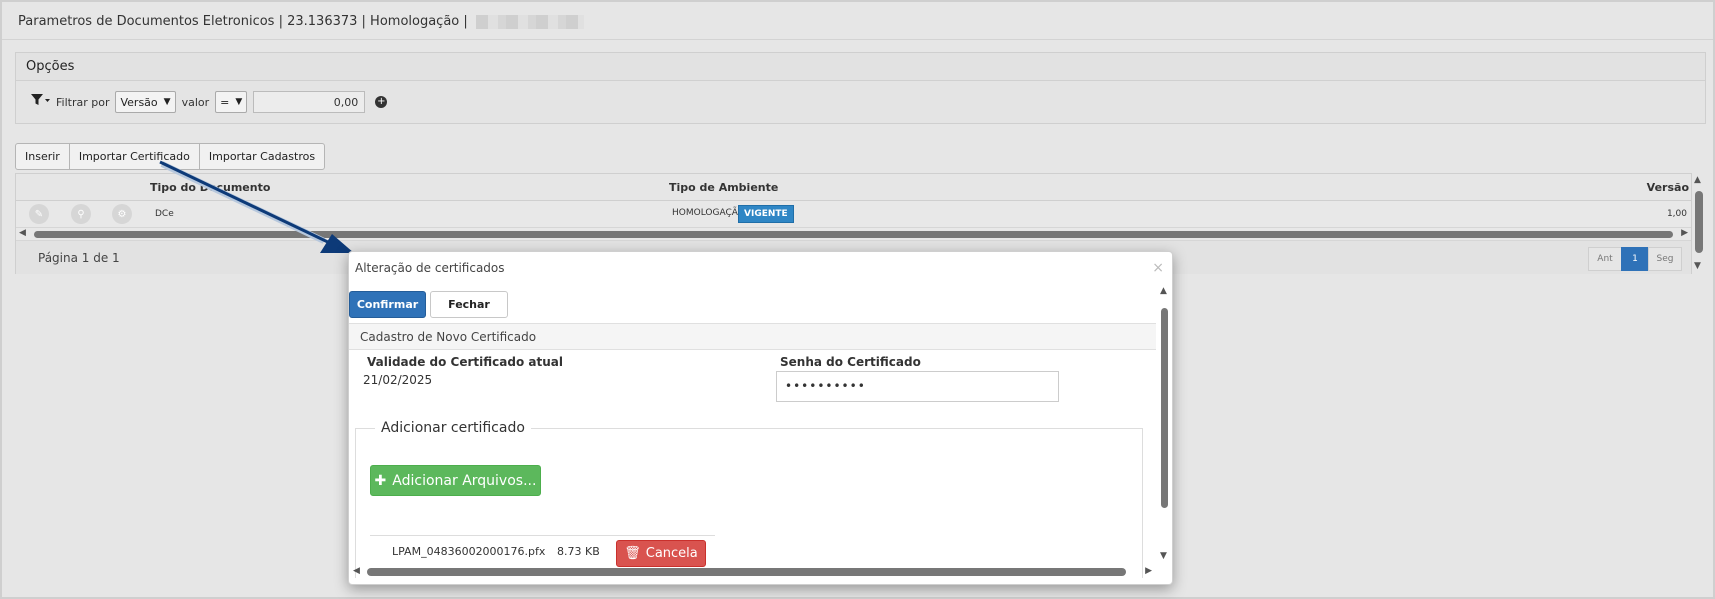  Describe the element at coordinates (752, 336) in the screenshot. I see `section-title: Cadastro de Novo Certificado` at that location.